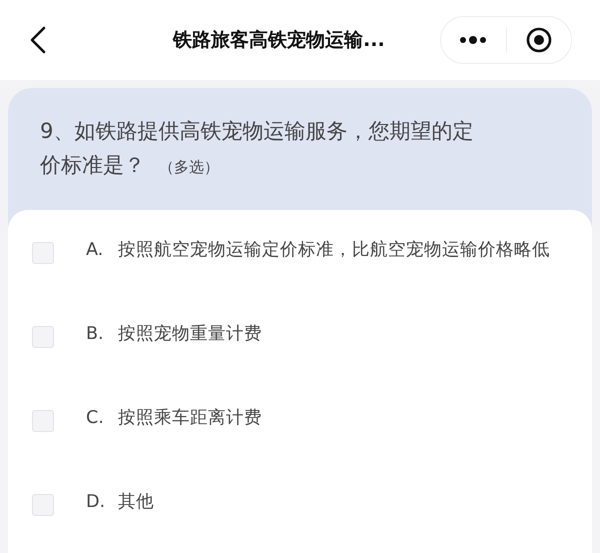 The image size is (600, 553). What do you see at coordinates (174, 418) in the screenshot?
I see `option-label: C. 按照乘车距离计费` at bounding box center [174, 418].